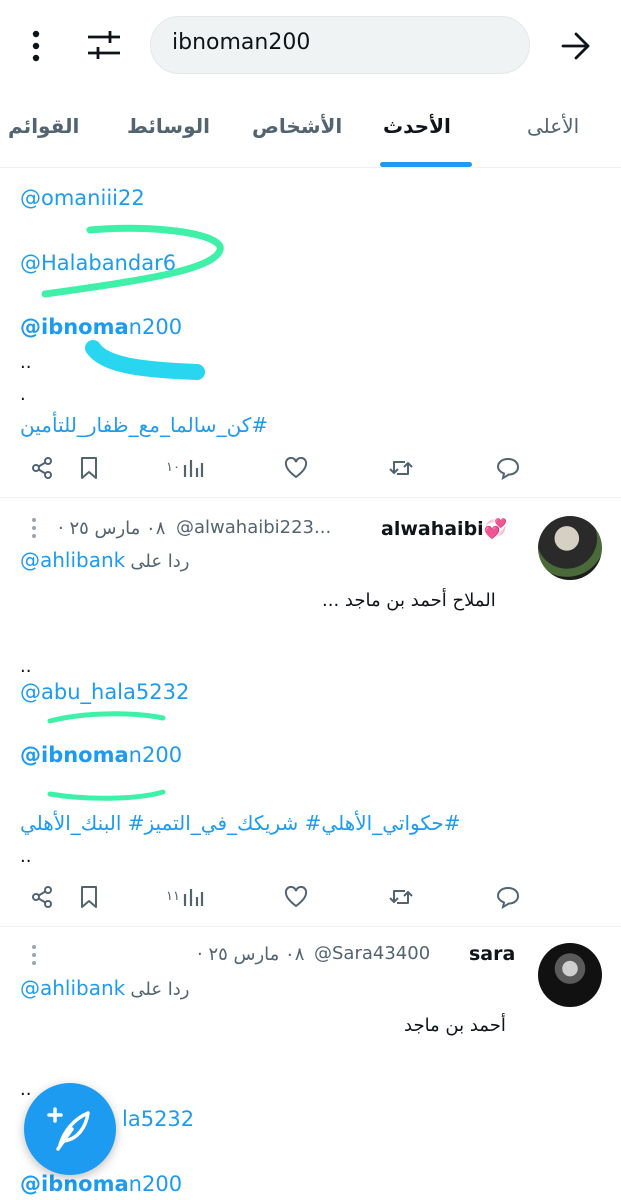 Image resolution: width=621 pixels, height=1200 pixels. Describe the element at coordinates (43, 126) in the screenshot. I see `tab-lists: القوائم` at that location.